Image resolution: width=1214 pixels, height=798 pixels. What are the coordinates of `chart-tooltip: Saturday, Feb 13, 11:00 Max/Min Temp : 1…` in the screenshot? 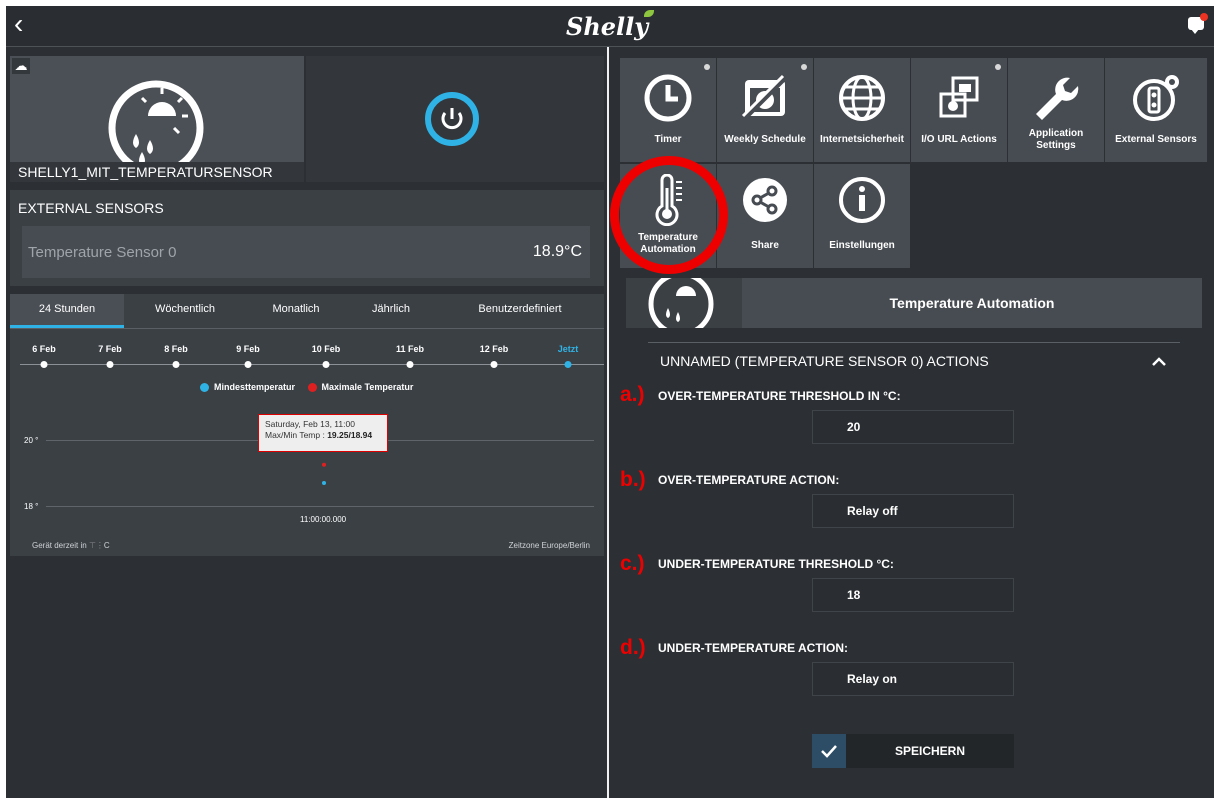 It's located at (323, 433).